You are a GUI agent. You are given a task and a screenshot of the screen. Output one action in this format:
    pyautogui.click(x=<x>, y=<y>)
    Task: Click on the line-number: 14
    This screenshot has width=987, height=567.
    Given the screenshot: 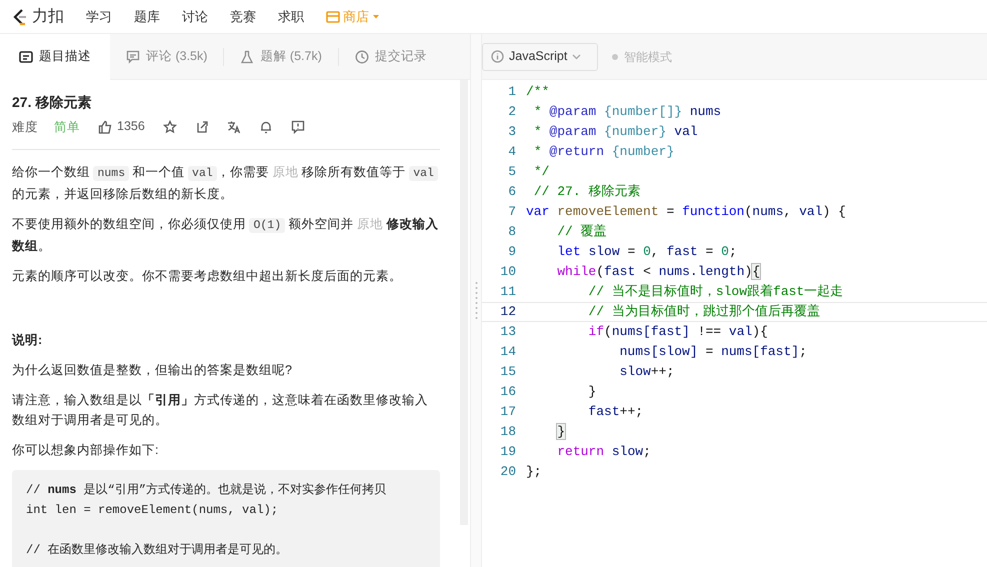 What is the action you would take?
    pyautogui.click(x=508, y=352)
    